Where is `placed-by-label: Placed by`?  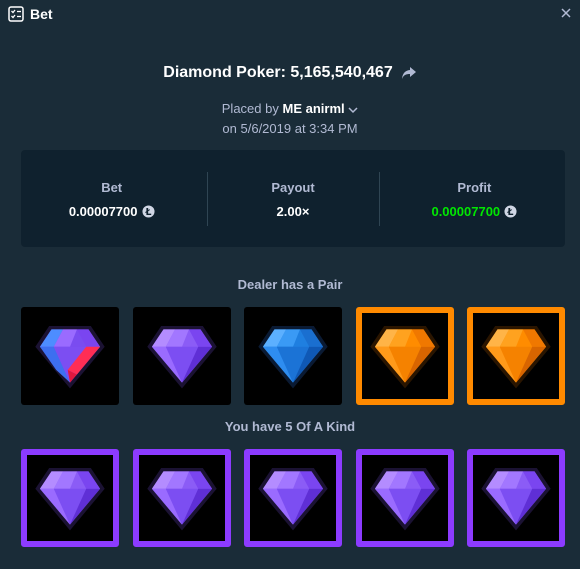 placed-by-label: Placed by is located at coordinates (250, 108).